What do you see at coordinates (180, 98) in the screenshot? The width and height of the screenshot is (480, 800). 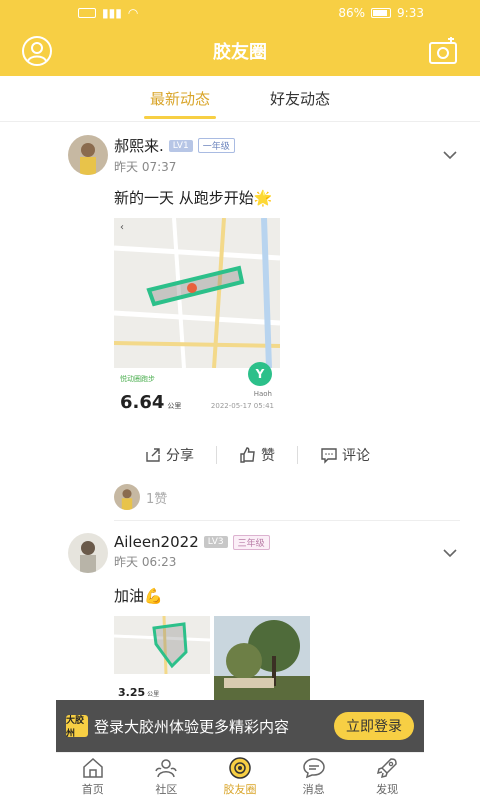 I see `tab-latest: 最新动态` at bounding box center [180, 98].